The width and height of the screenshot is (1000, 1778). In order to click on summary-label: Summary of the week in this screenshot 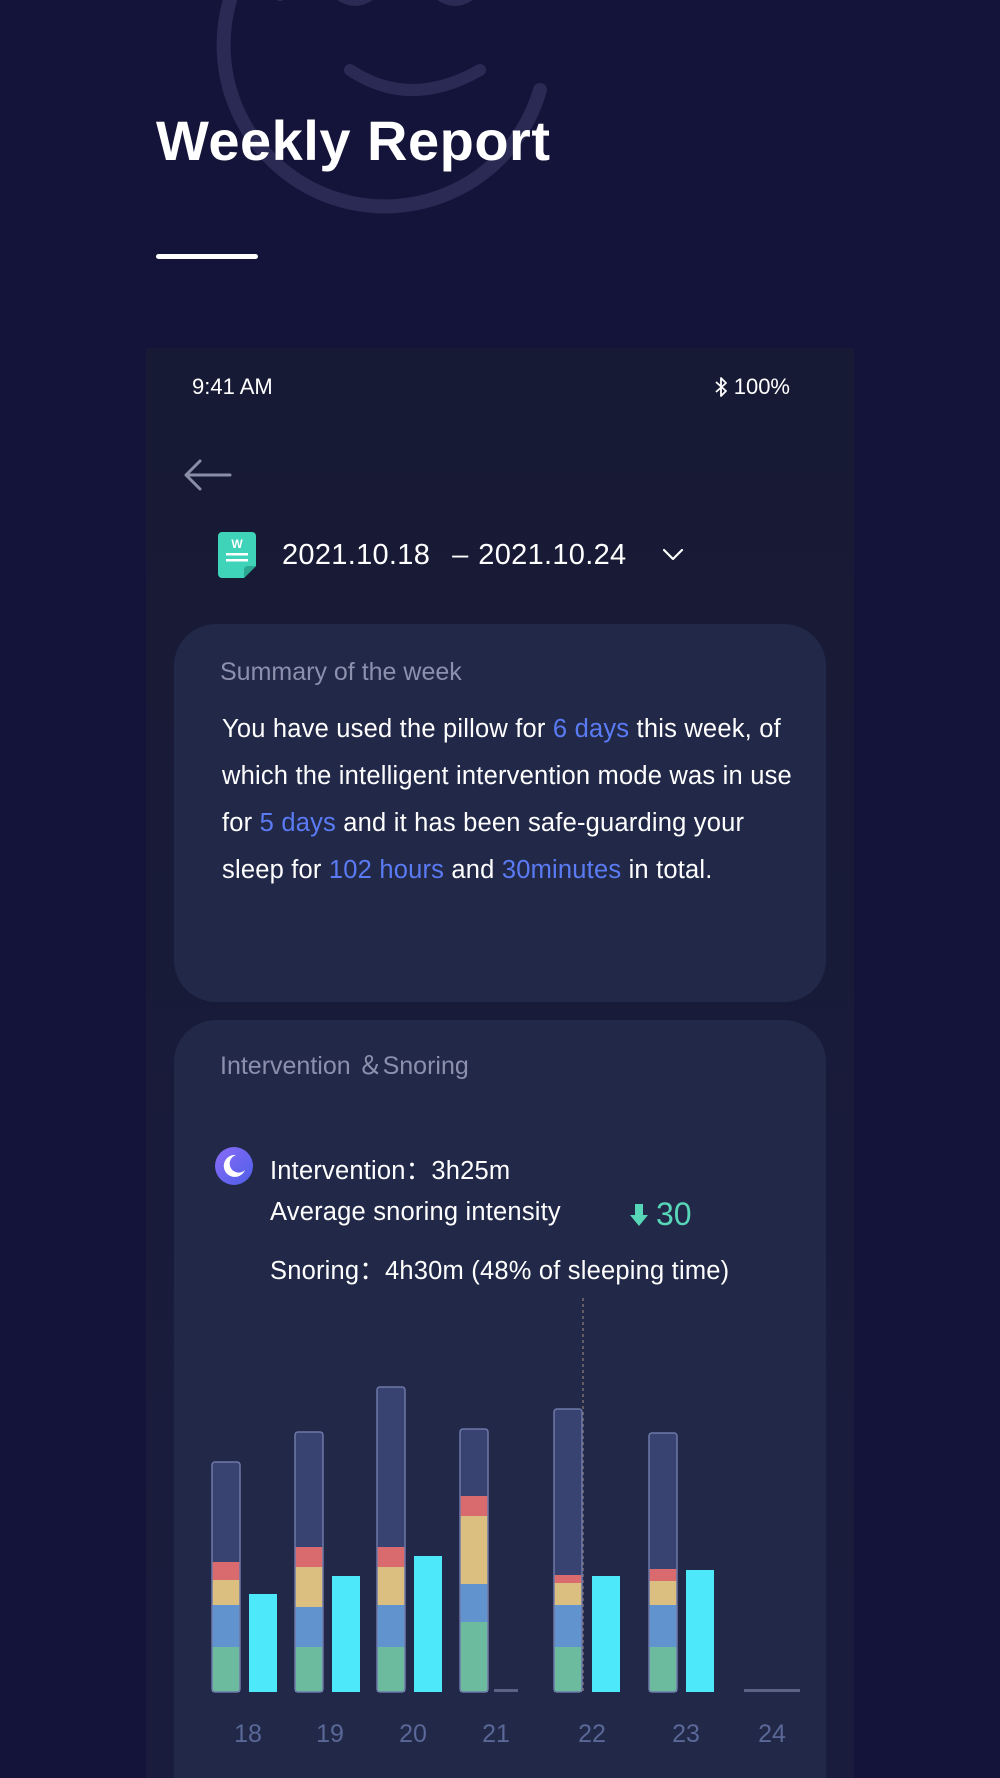, I will do `click(341, 672)`.